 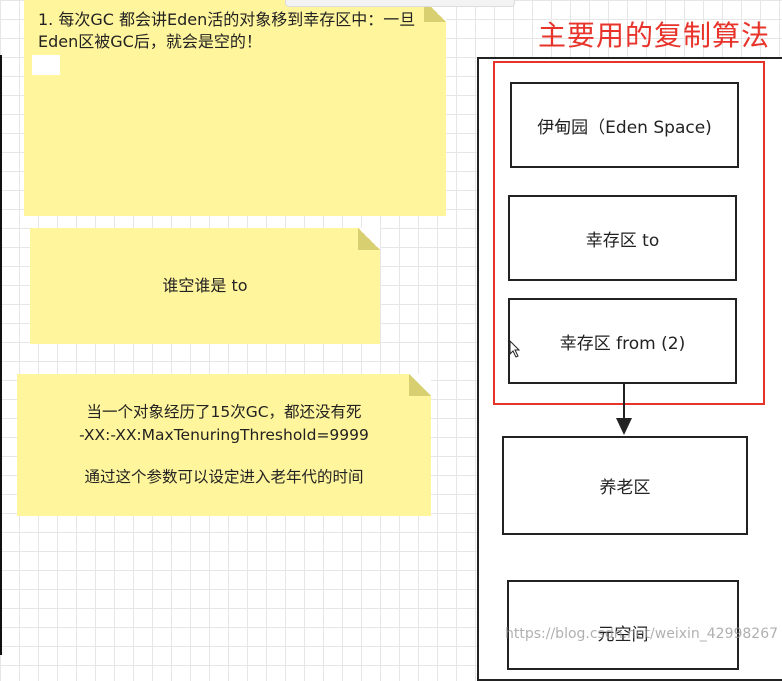 What do you see at coordinates (224, 477) in the screenshot?
I see `note-text-line-3: 通过这个参数可以设定进入老年代的时间` at bounding box center [224, 477].